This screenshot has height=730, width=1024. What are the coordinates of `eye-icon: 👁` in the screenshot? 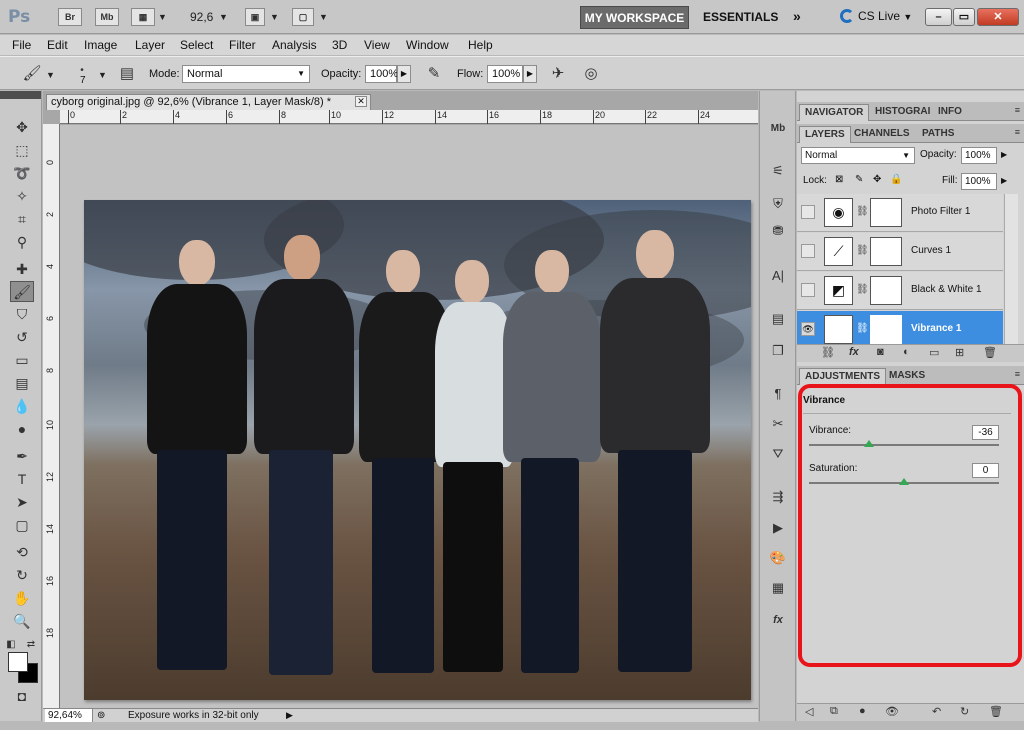 It's located at (808, 329).